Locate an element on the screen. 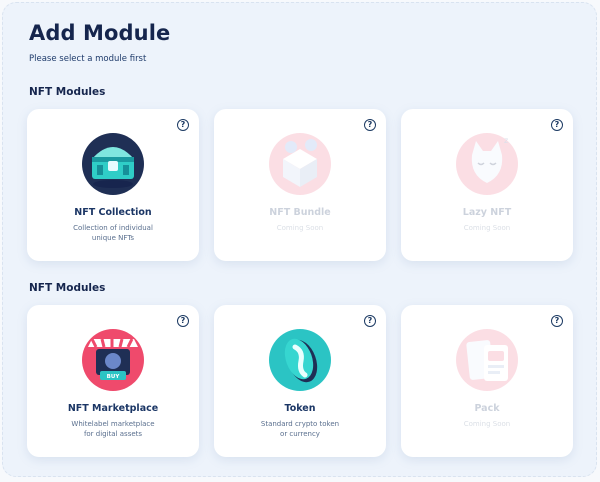 This screenshot has width=600, height=482. module-card-pack: ? Pack Coming Soon is located at coordinates (487, 381).